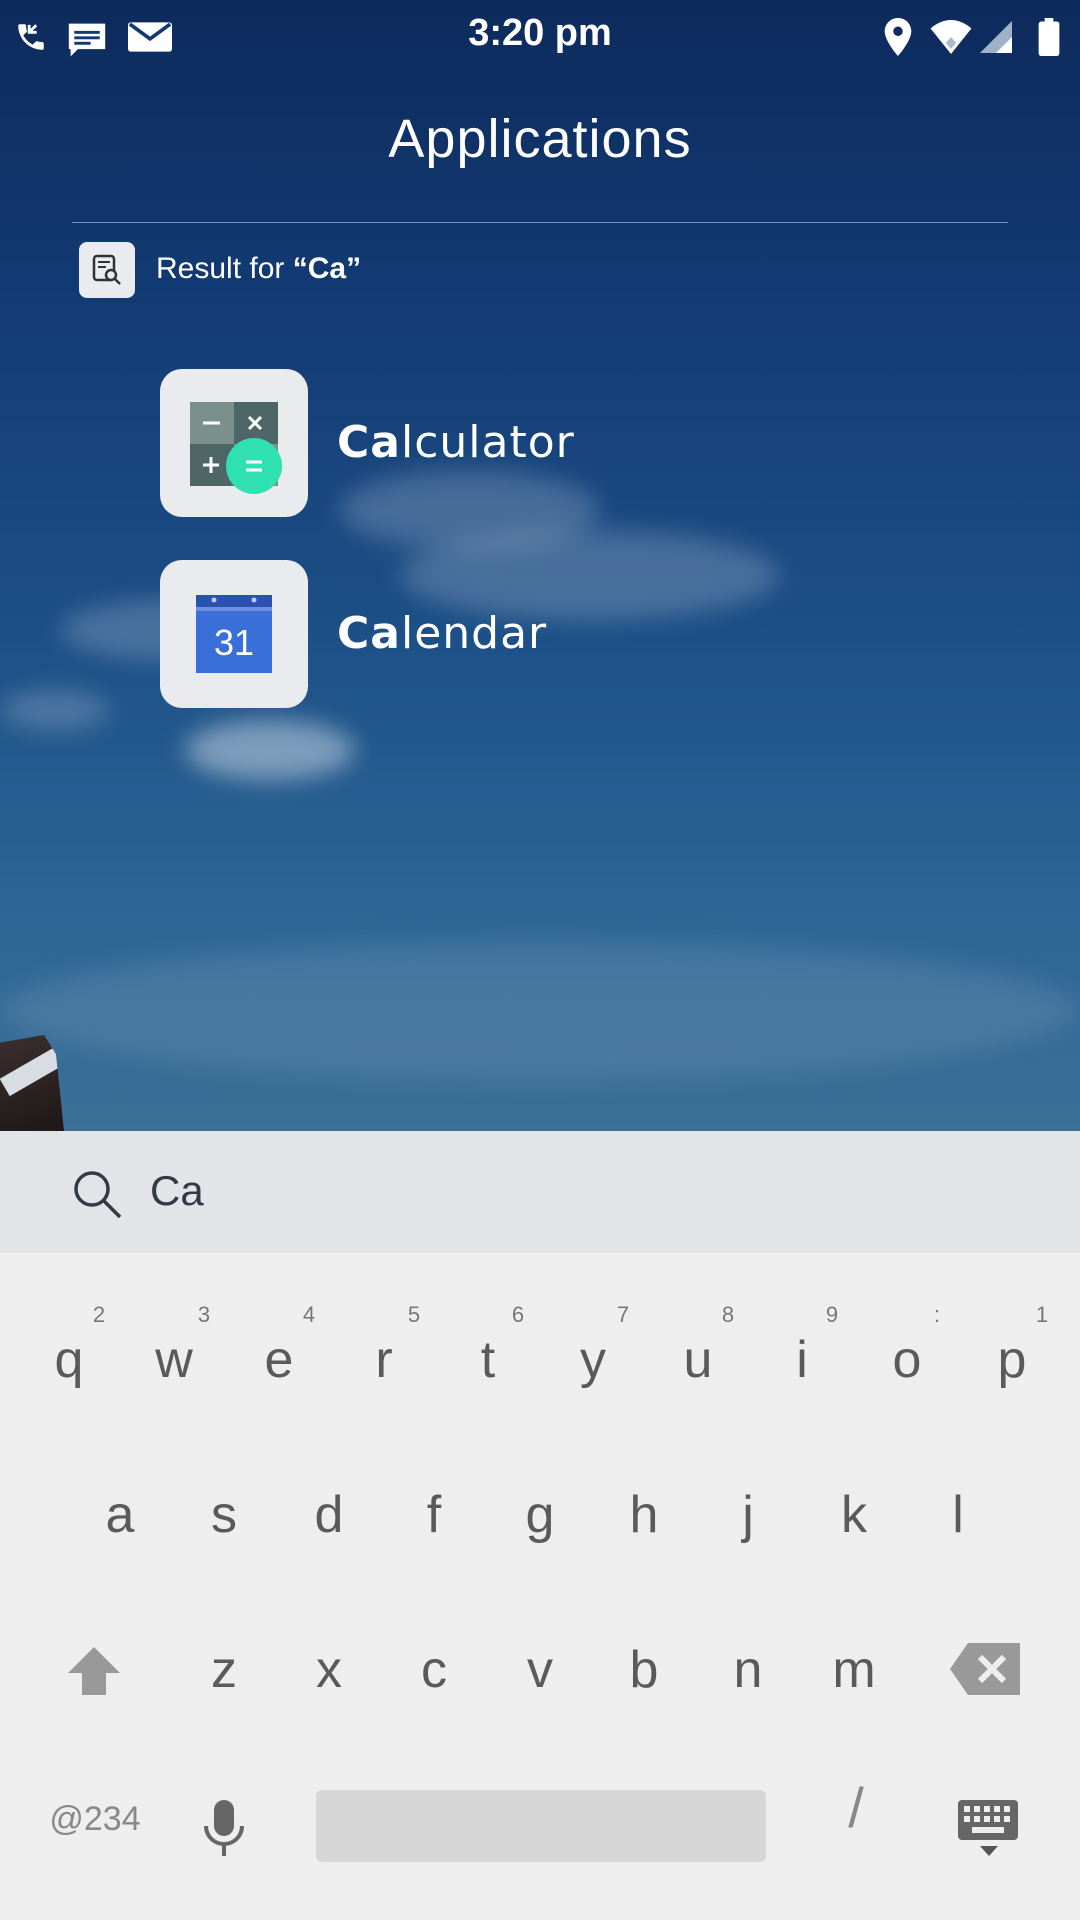 The image size is (1080, 1920). I want to click on keyboard-hide-icon, so click(989, 1829).